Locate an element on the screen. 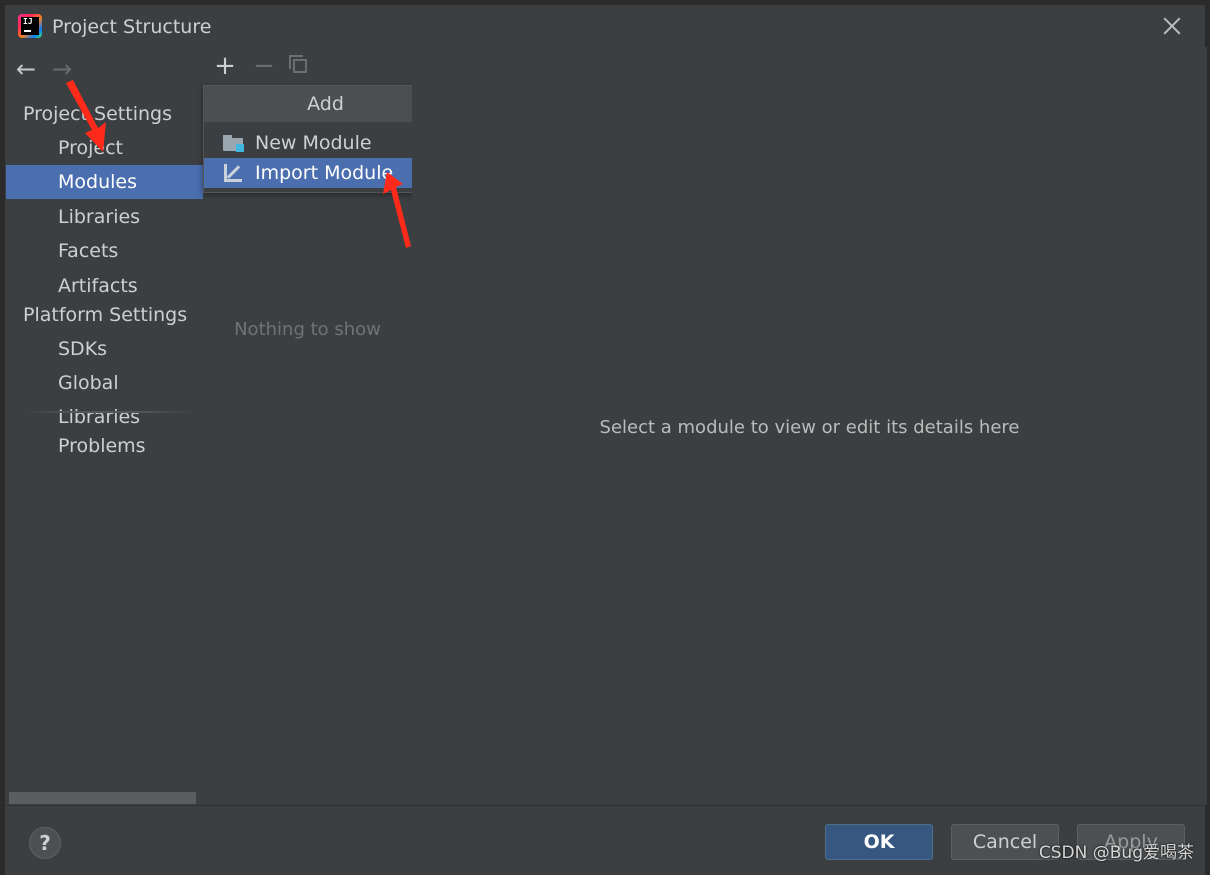 The image size is (1210, 875). folder-module-icon is located at coordinates (233, 143).